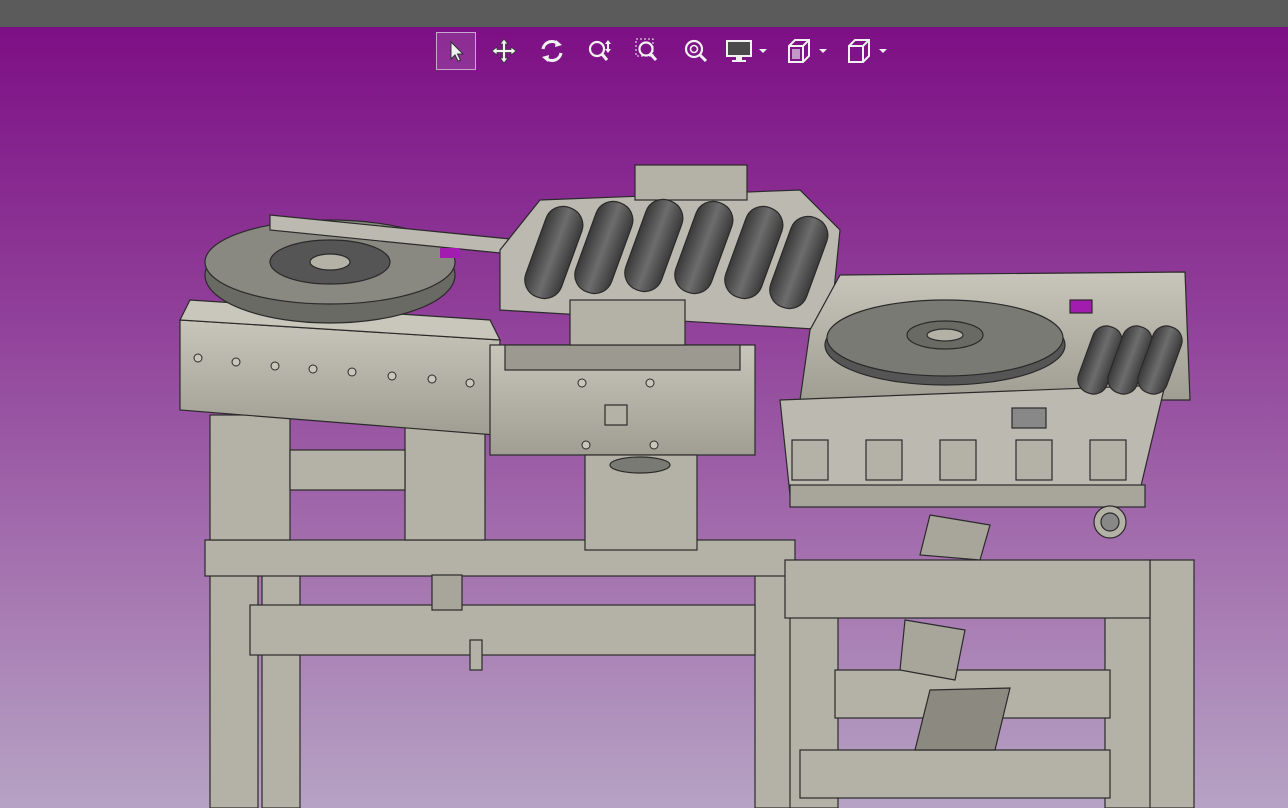 This screenshot has height=808, width=1288. What do you see at coordinates (859, 51) in the screenshot?
I see `box-view-icon` at bounding box center [859, 51].